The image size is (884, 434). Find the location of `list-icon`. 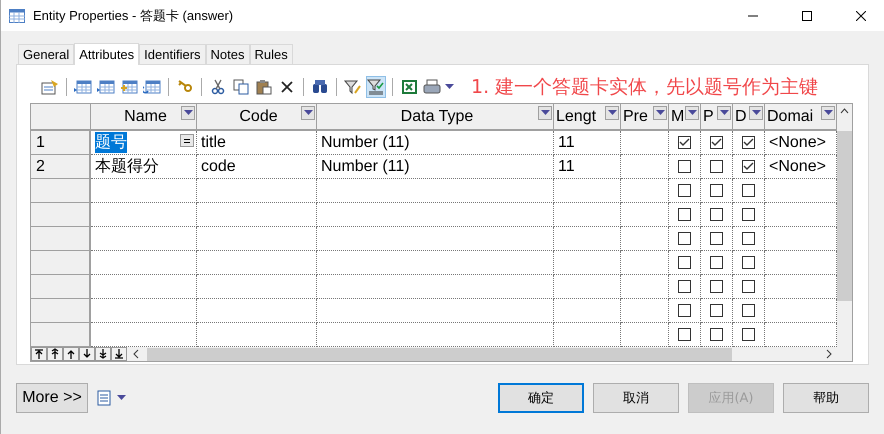

list-icon is located at coordinates (104, 398).